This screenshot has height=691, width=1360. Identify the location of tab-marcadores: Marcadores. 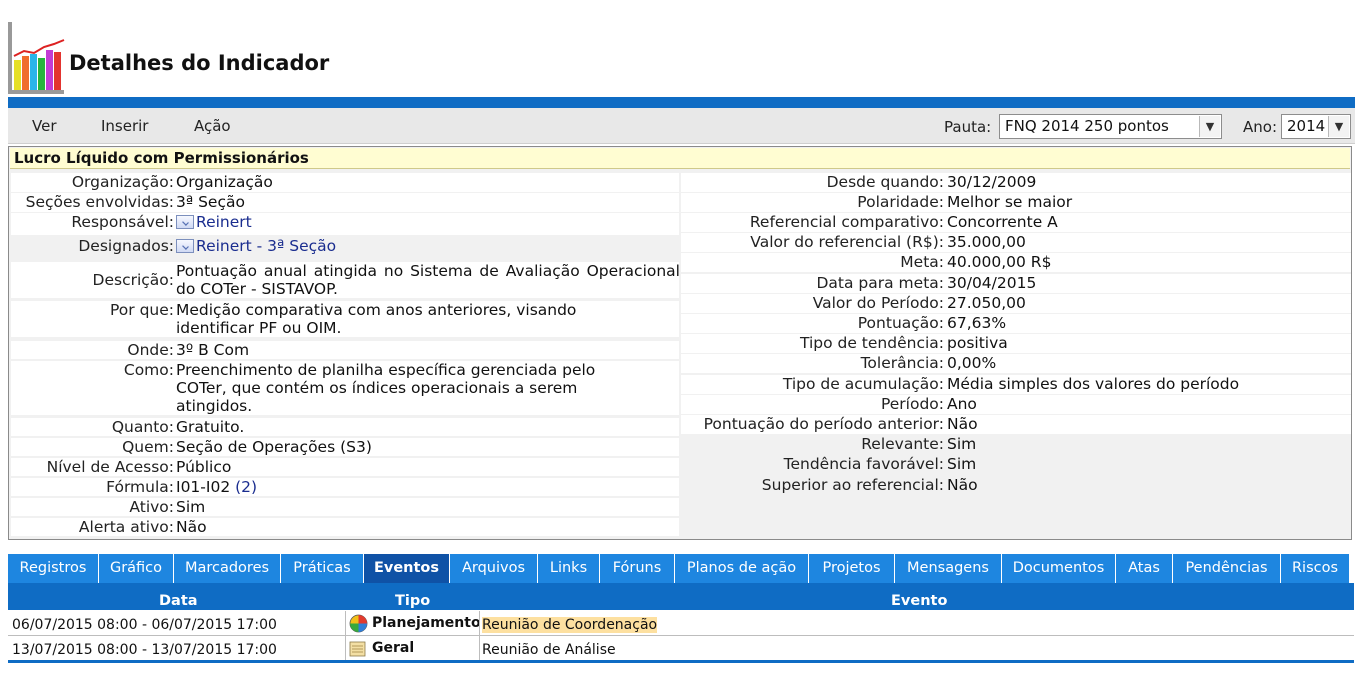
(227, 568).